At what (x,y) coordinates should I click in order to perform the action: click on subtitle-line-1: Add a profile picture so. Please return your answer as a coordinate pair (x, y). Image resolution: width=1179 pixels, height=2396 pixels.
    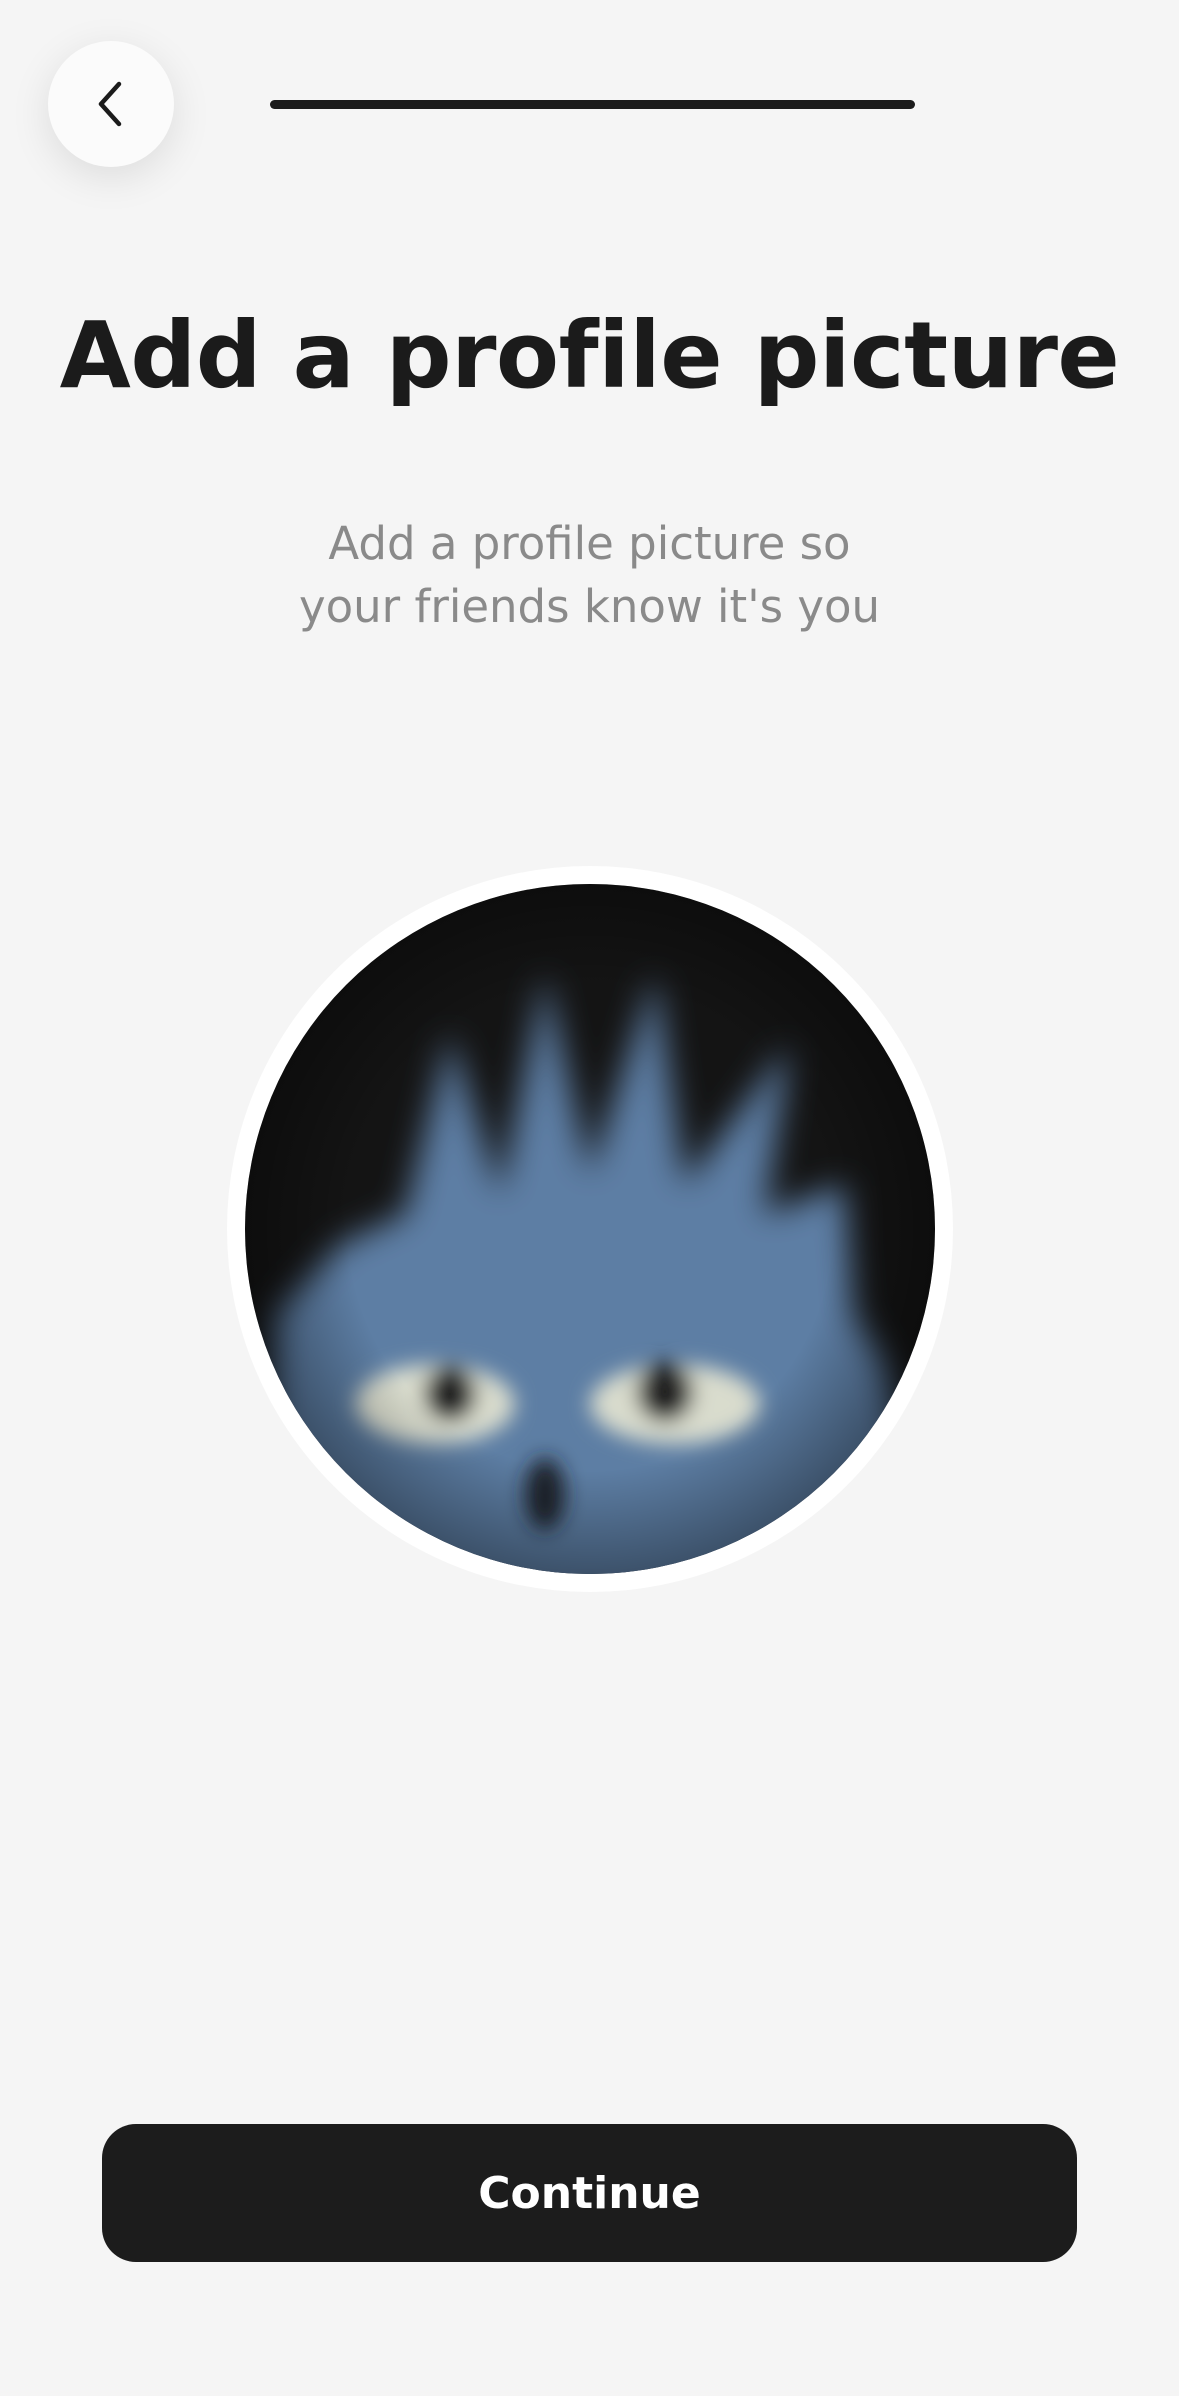
    Looking at the image, I should click on (589, 543).